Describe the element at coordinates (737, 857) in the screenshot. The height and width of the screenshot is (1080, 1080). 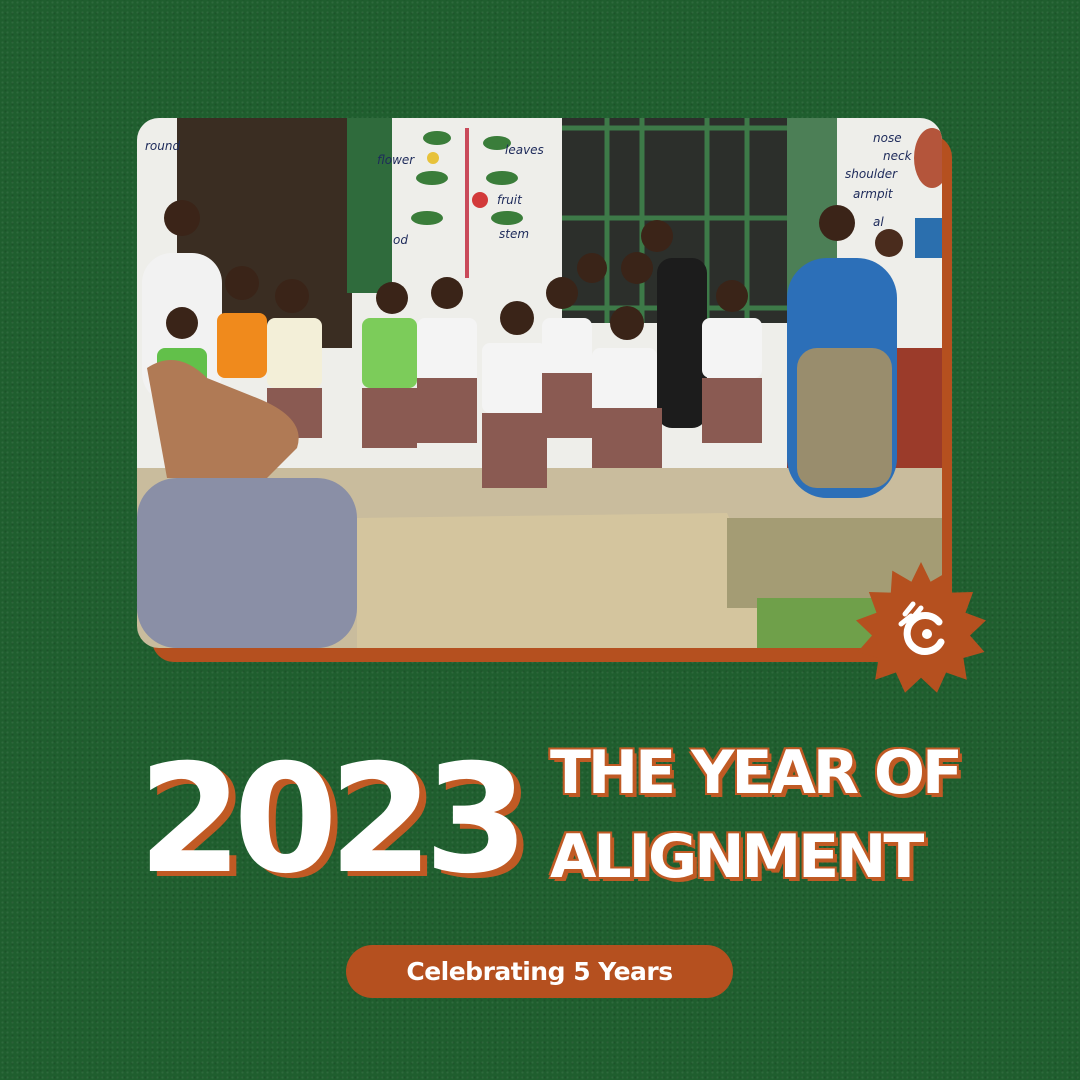
I see `headline-line-2: ALIGNMENT` at that location.